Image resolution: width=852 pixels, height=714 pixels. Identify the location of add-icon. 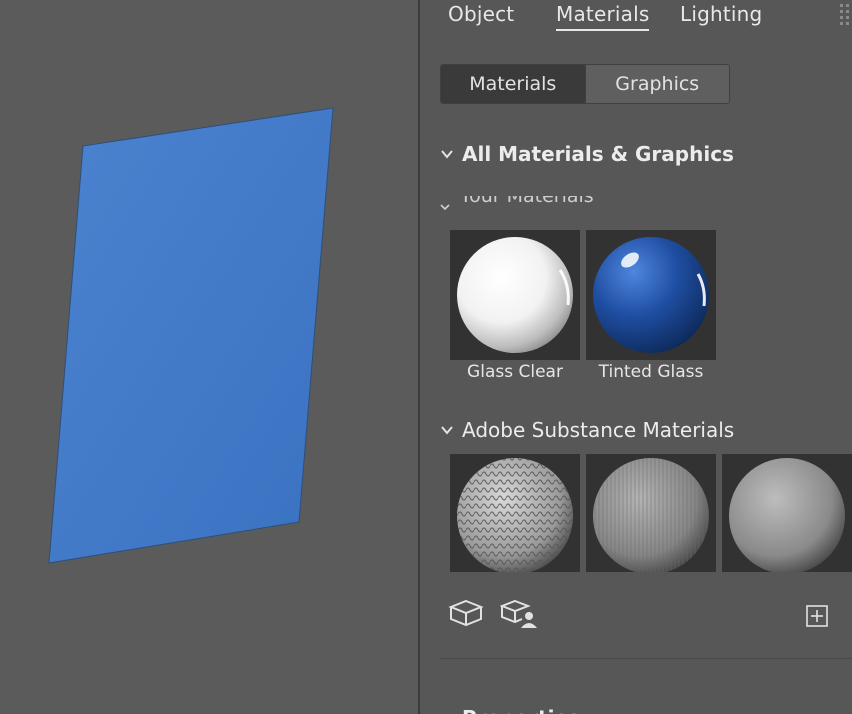
(817, 616).